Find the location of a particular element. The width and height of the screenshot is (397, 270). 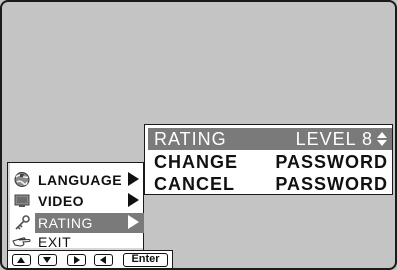

key-icon is located at coordinates (22, 222).